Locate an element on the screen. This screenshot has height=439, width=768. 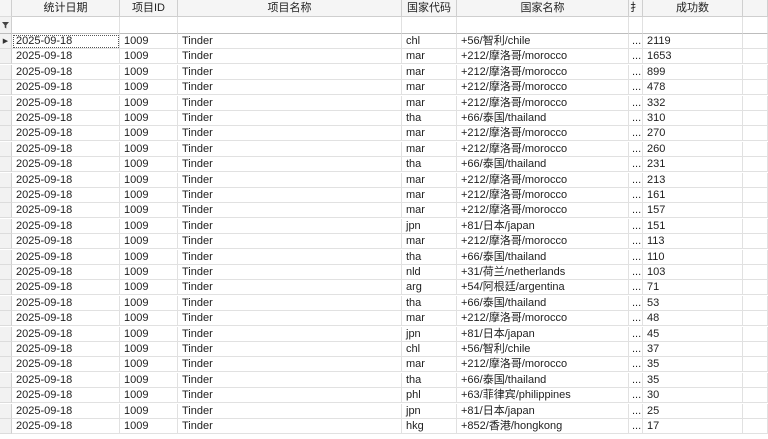
filter-cell-project-name is located at coordinates (290, 25).